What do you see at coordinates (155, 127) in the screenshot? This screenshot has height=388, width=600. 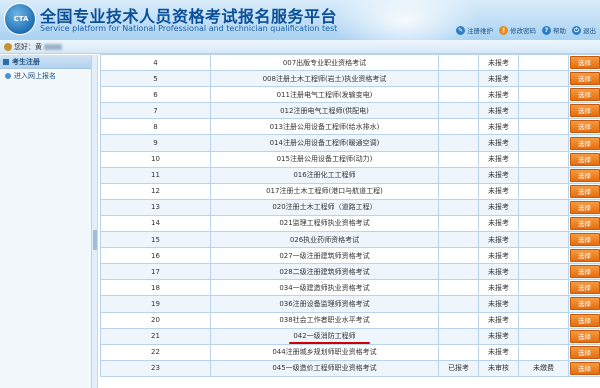 I see `row-number: 8` at bounding box center [155, 127].